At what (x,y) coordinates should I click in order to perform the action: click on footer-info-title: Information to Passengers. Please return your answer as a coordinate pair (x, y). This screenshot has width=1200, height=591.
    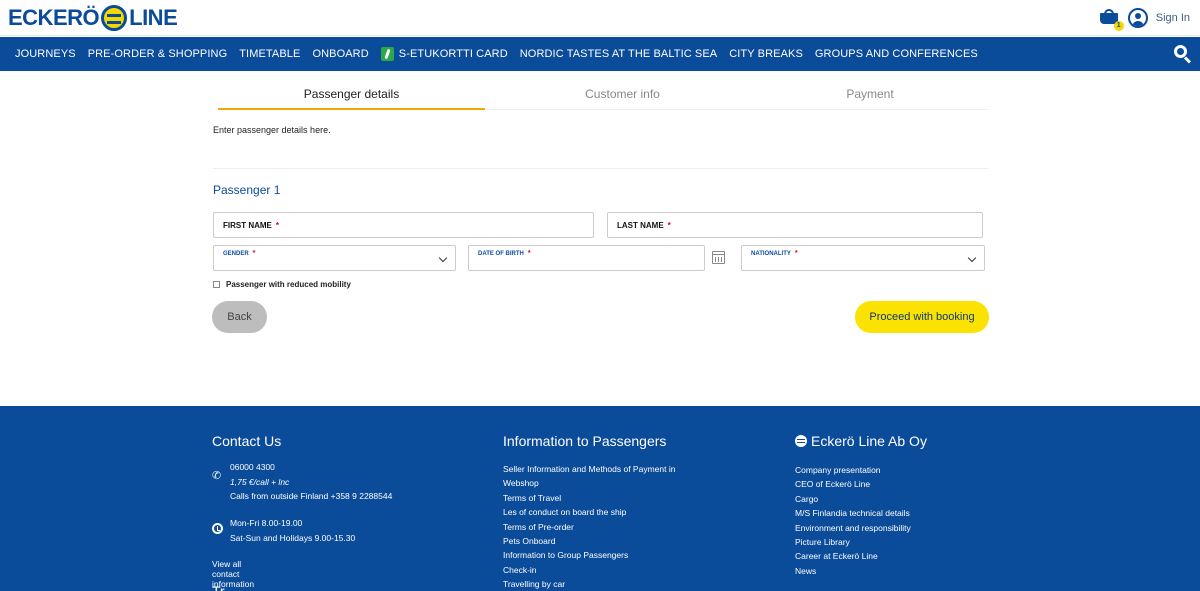
    Looking at the image, I should click on (585, 441).